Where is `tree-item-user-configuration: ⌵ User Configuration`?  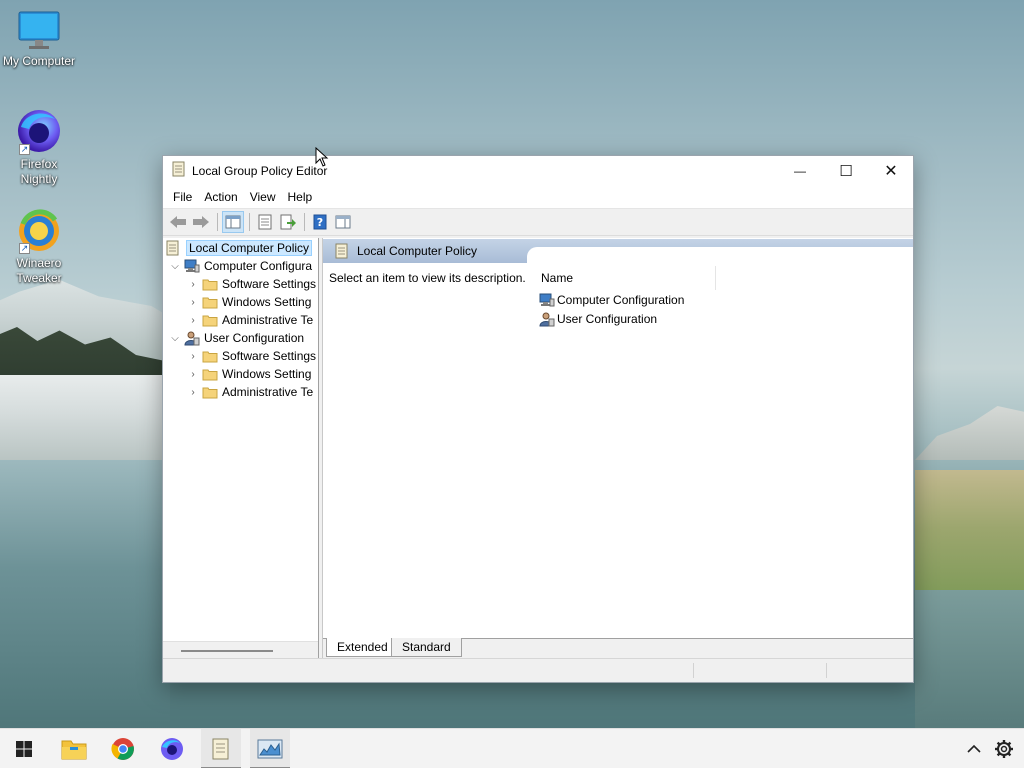
tree-item-user-configuration: ⌵ User Configuration is located at coordinates (236, 338).